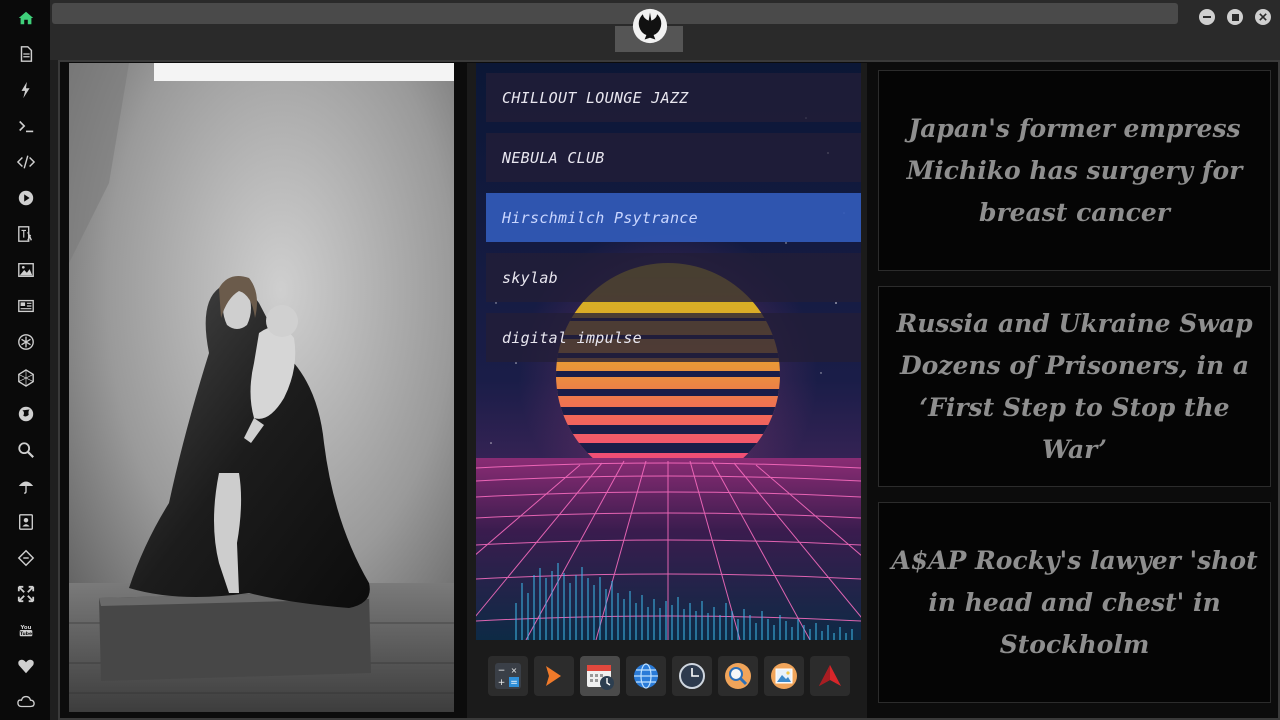 The width and height of the screenshot is (1280, 720). What do you see at coordinates (26, 414) in the screenshot?
I see `globe-icon` at bounding box center [26, 414].